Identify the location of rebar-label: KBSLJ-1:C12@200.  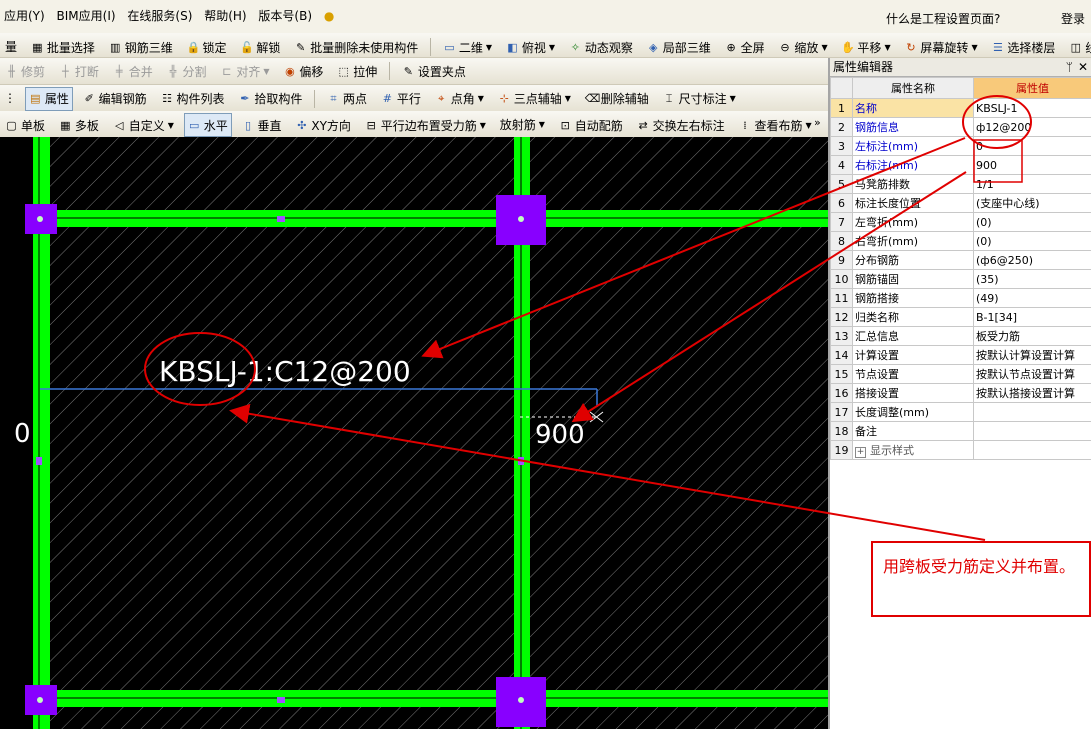
(285, 371).